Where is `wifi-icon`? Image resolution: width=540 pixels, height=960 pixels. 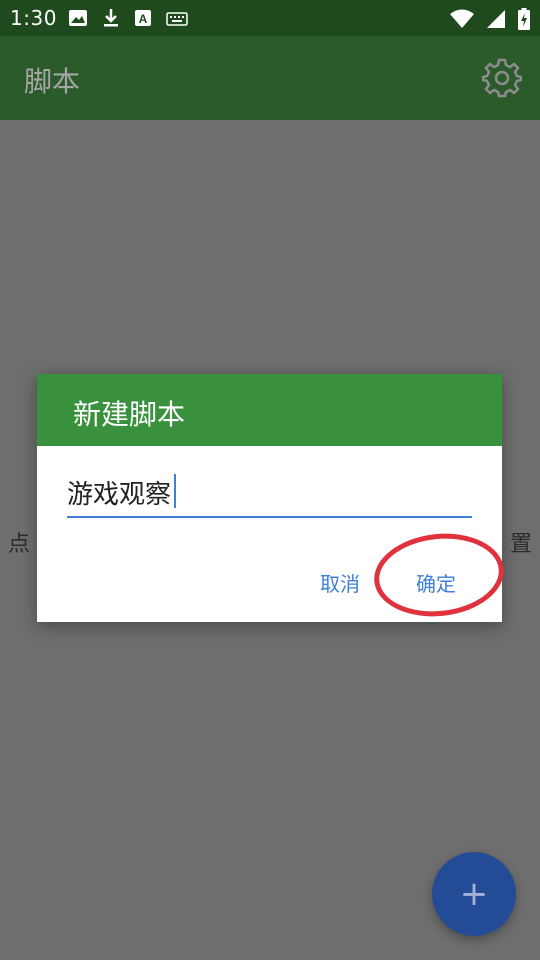
wifi-icon is located at coordinates (462, 21).